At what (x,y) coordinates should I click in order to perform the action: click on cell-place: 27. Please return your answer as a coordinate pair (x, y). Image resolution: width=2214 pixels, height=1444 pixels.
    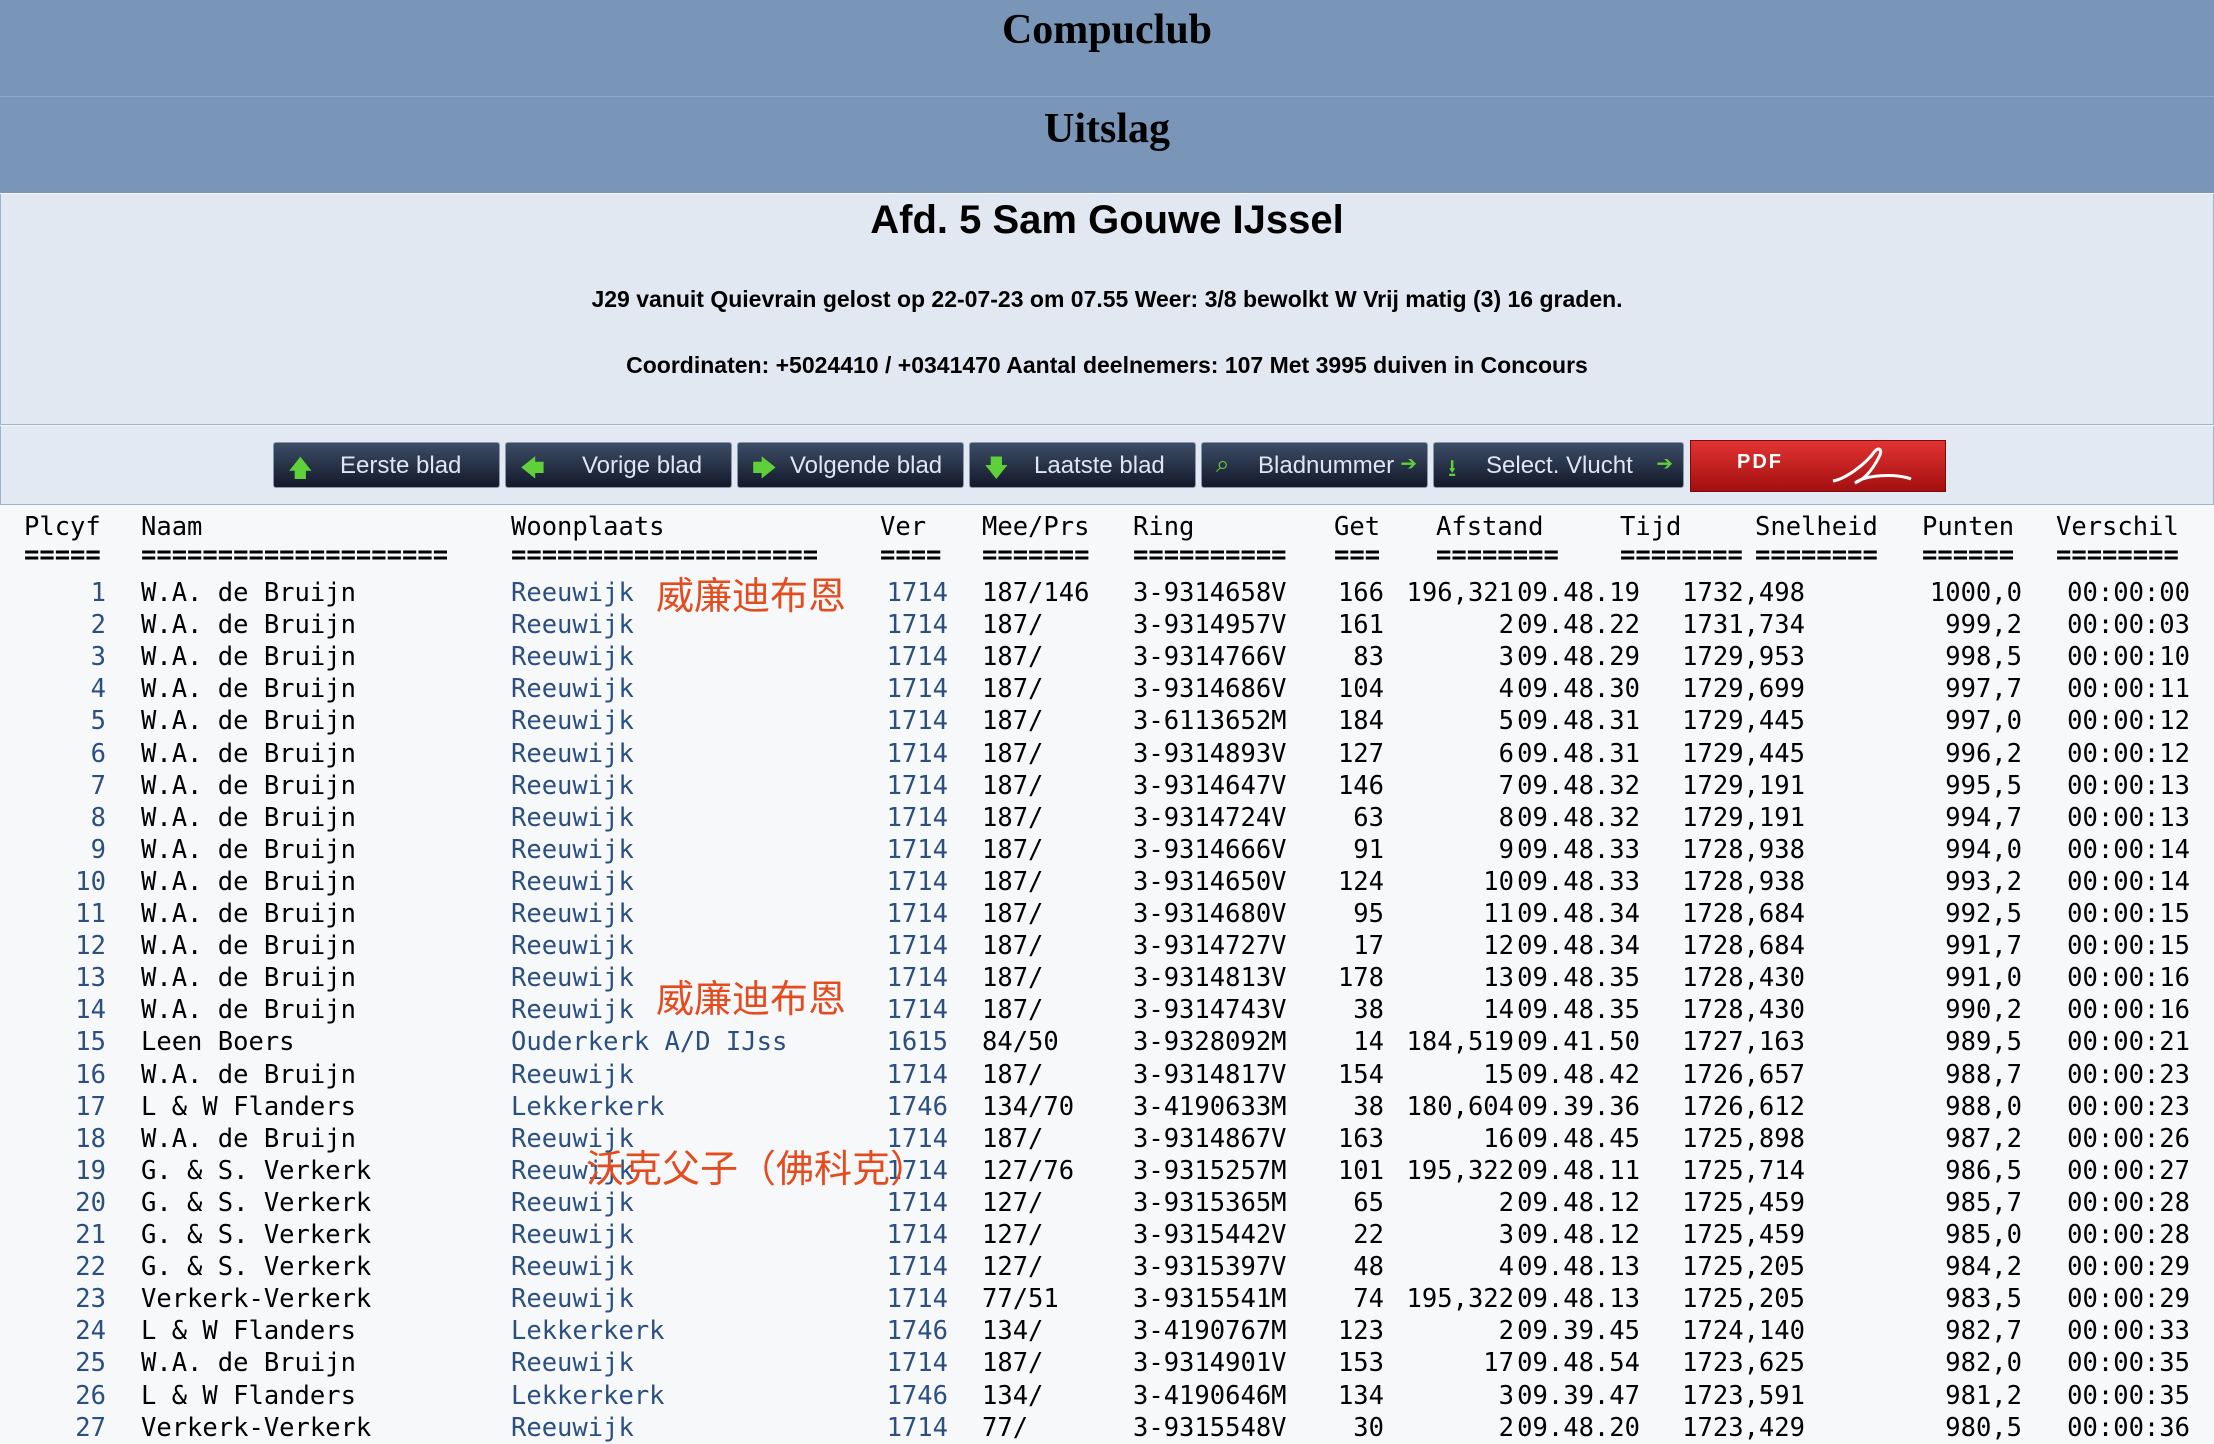
    Looking at the image, I should click on (90, 1428).